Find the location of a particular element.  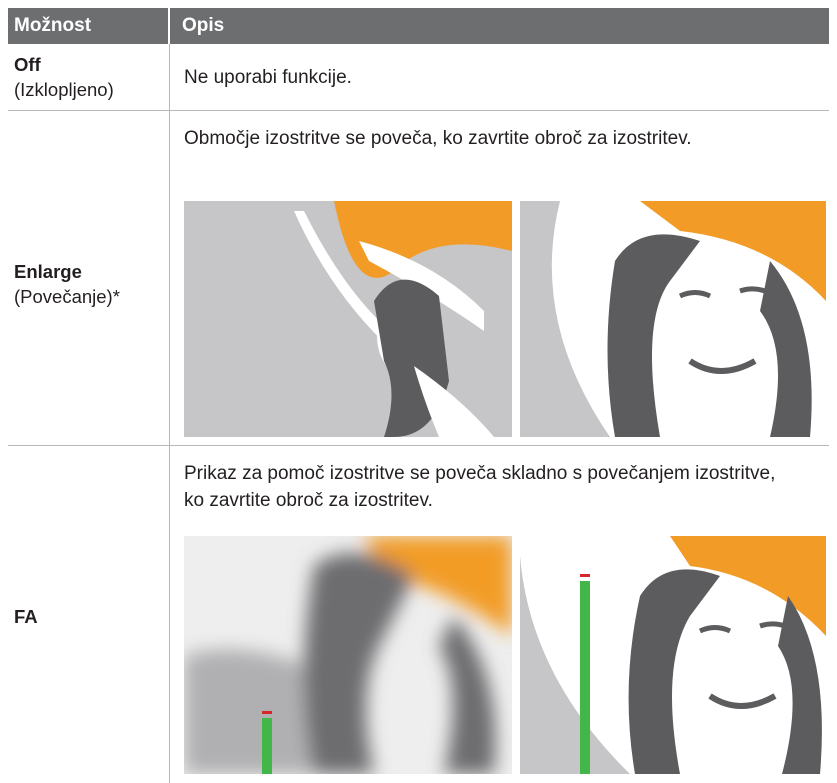

column-divider is located at coordinates (169, 413).